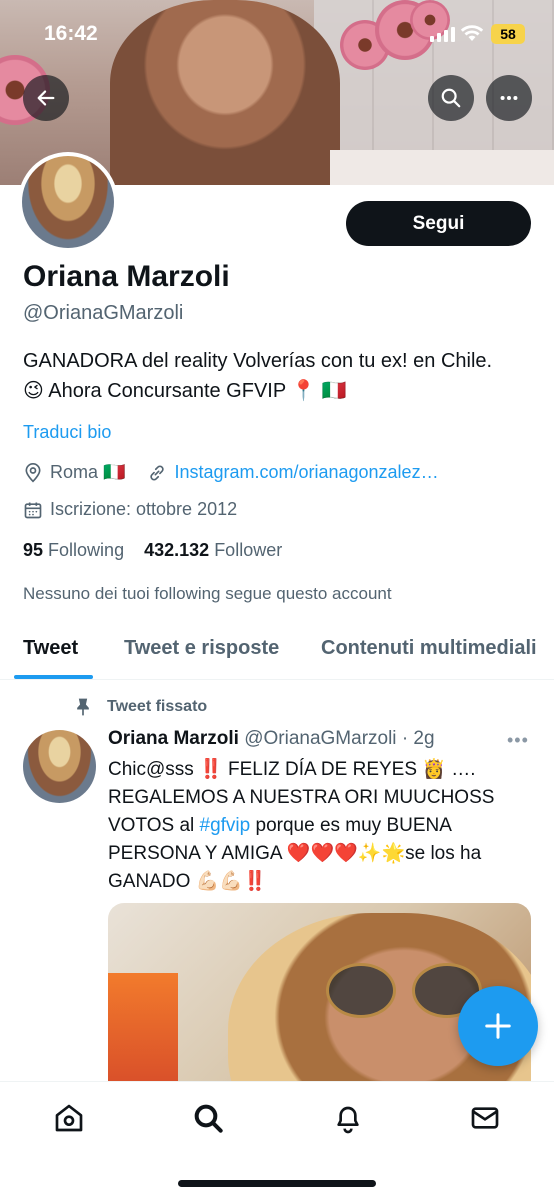  Describe the element at coordinates (177, 550) in the screenshot. I see `followers-count: 432.132` at that location.